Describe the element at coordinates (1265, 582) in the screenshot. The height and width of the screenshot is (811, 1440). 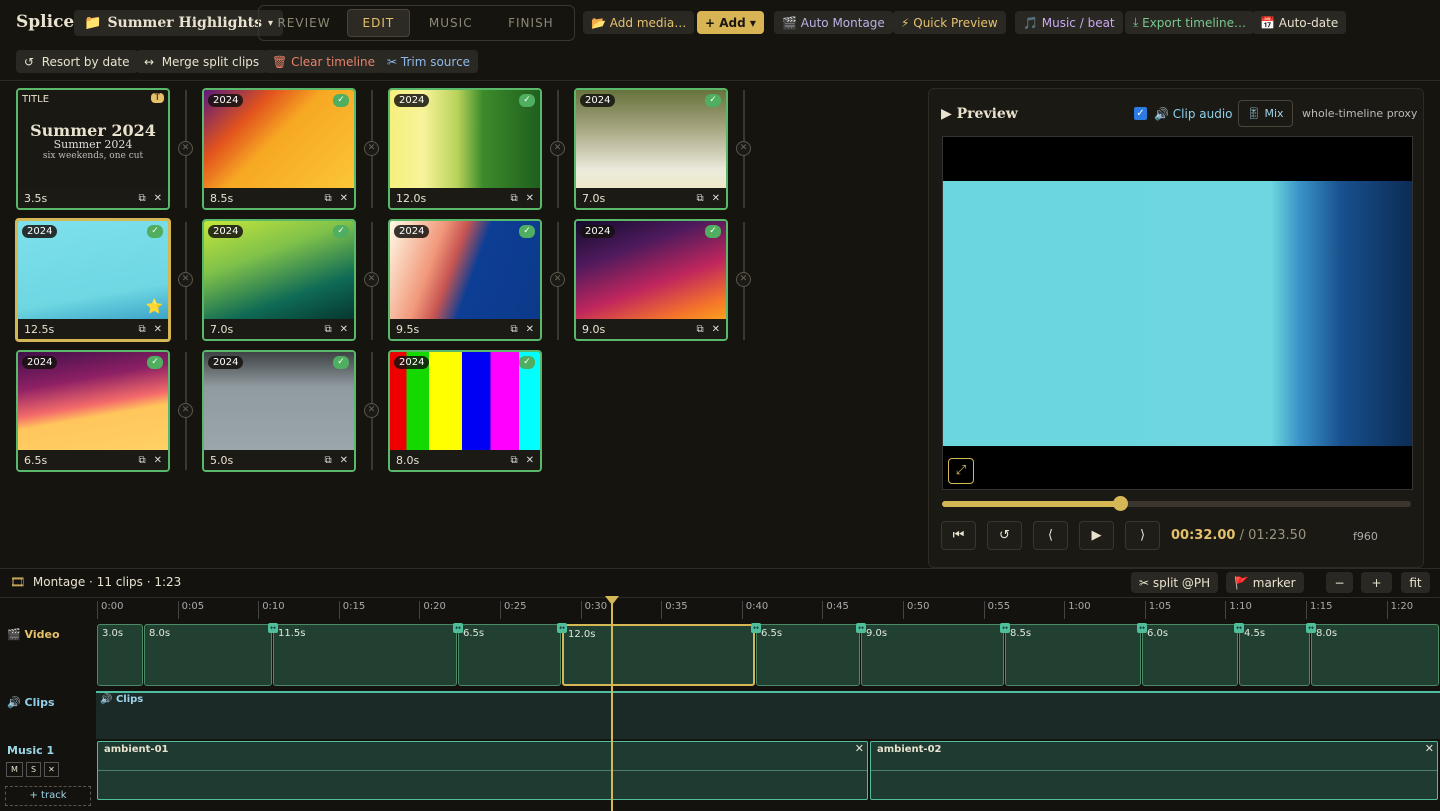
I see `marker-button: 🚩 marker` at that location.